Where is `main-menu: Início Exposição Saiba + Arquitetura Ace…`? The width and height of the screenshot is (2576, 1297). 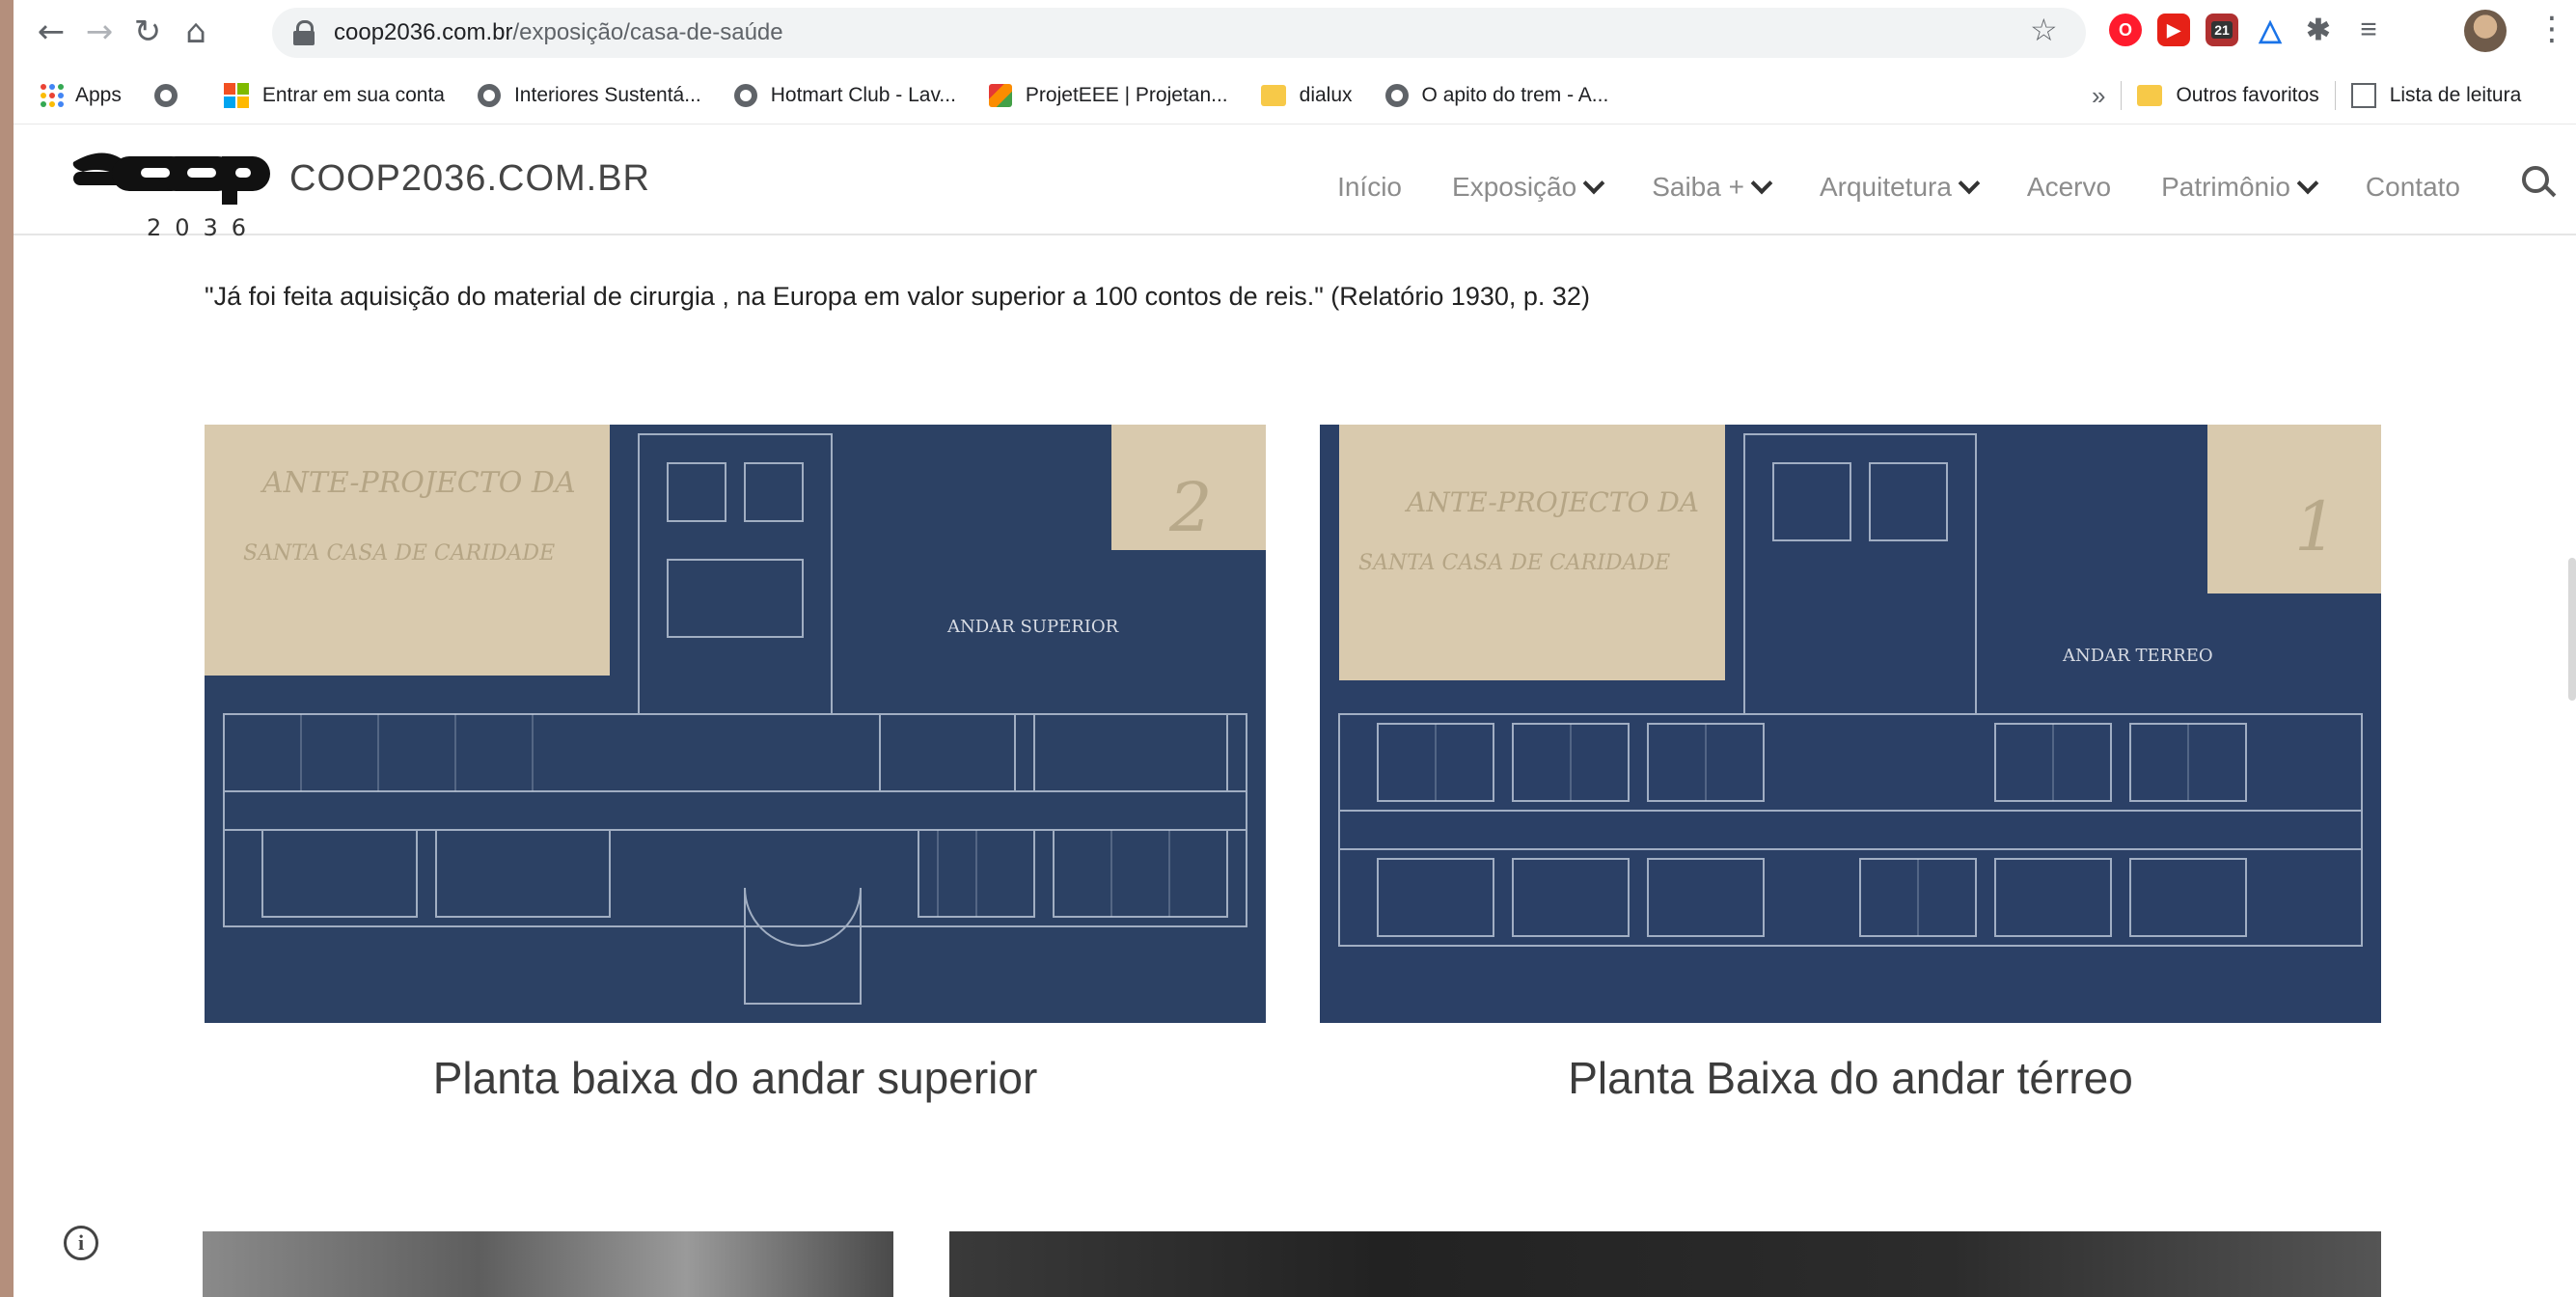 main-menu: Início Exposição Saiba + Arquitetura Ace… is located at coordinates (1903, 187).